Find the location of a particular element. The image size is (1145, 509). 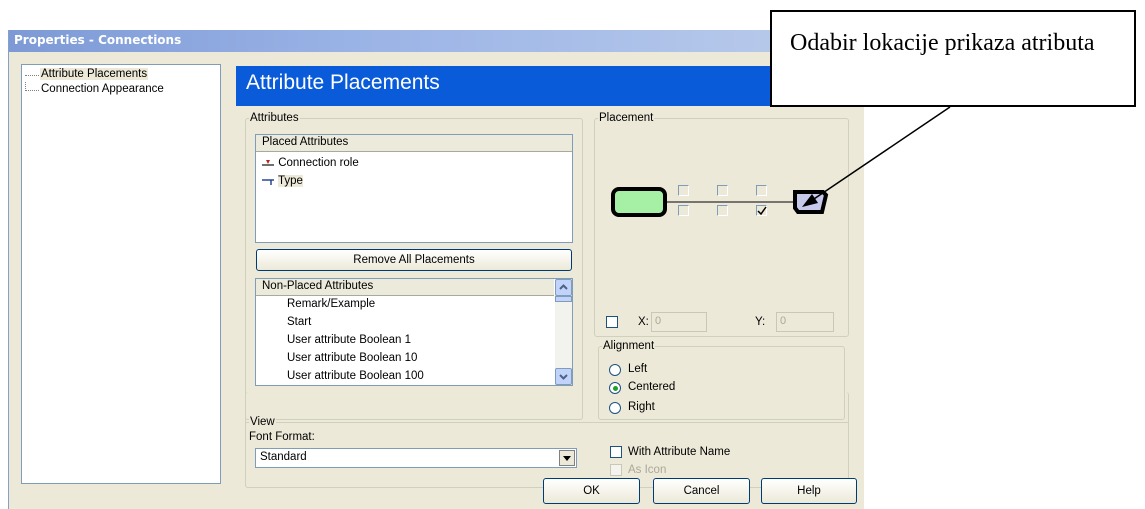

alignment-left-radio is located at coordinates (615, 370).